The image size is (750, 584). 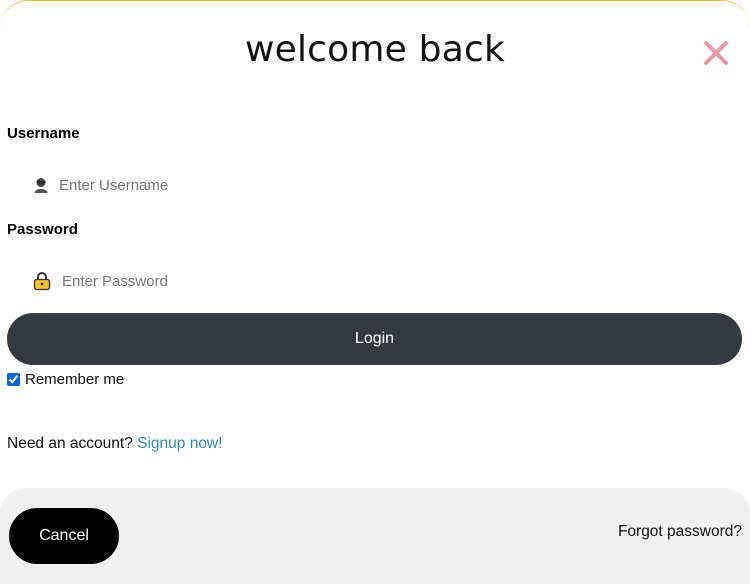 I want to click on remember-me: Remember me, so click(x=65, y=379).